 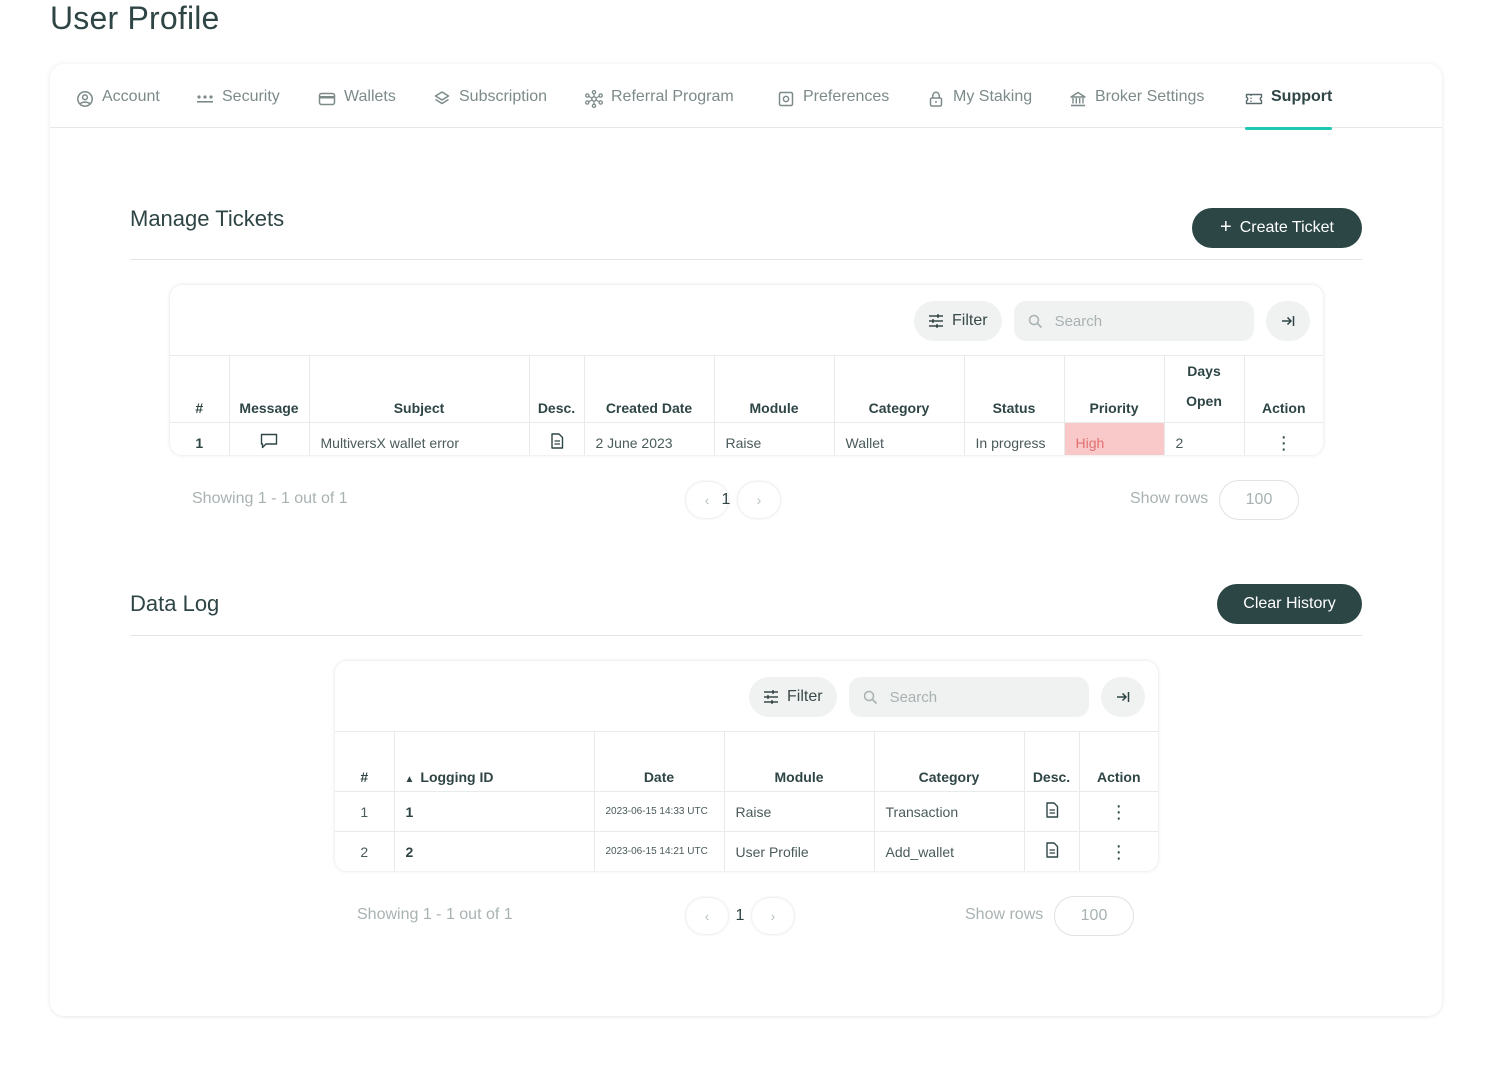 I want to click on plus-icon: +, so click(x=1226, y=227).